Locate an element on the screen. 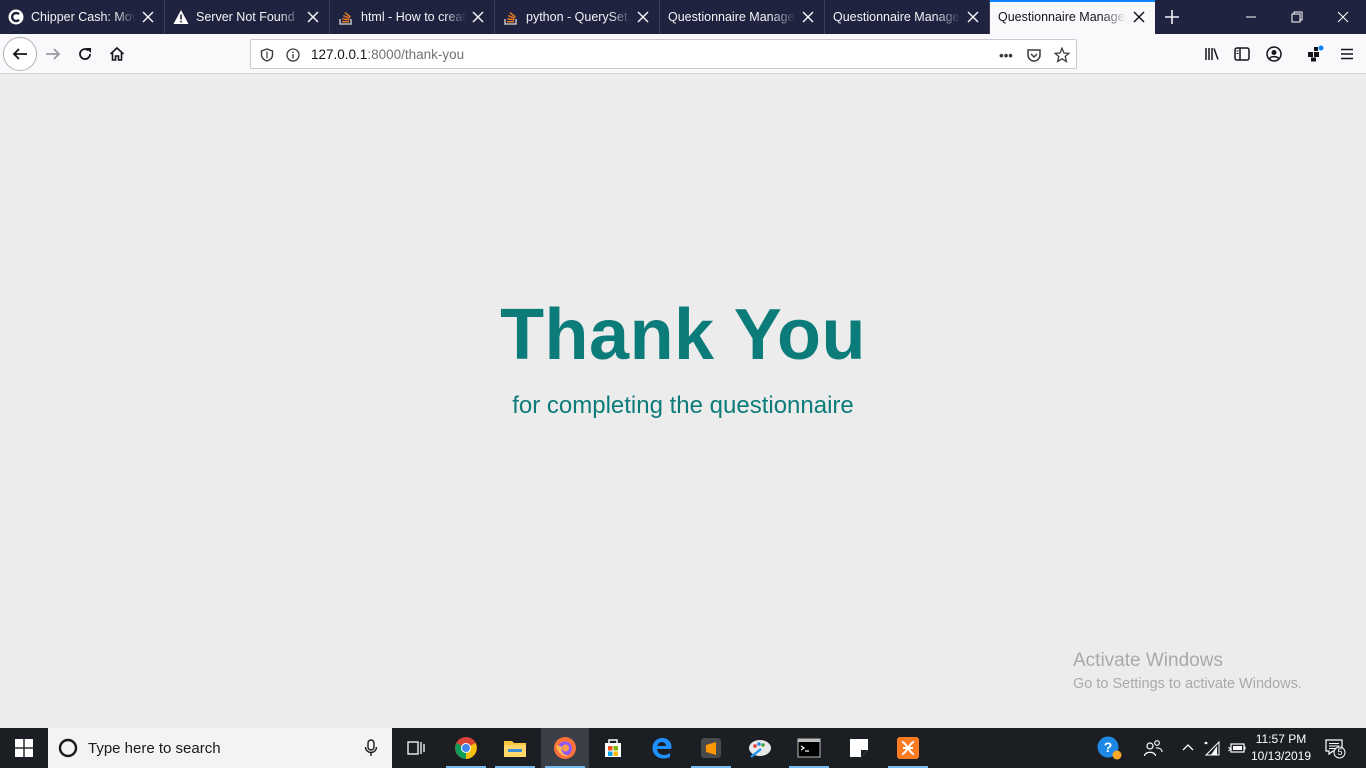  reload-icon is located at coordinates (85, 54).